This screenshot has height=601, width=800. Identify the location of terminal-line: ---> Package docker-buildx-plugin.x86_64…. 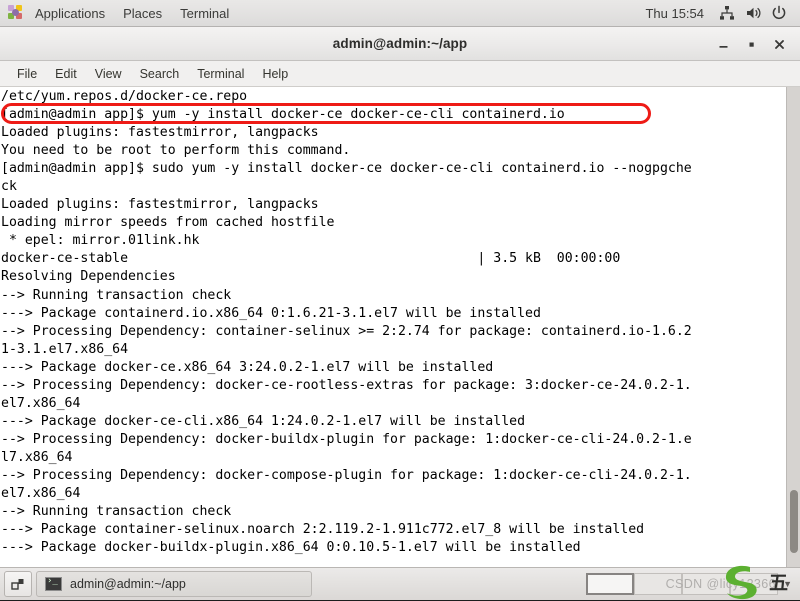
(291, 548).